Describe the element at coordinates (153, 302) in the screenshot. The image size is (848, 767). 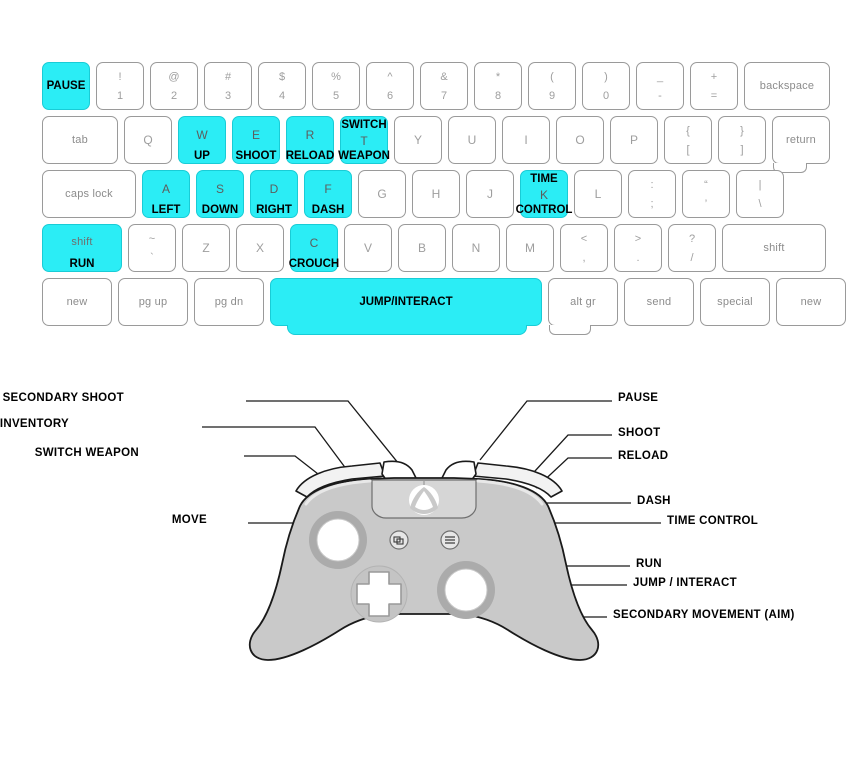
I see `key-page-up: pg up` at that location.